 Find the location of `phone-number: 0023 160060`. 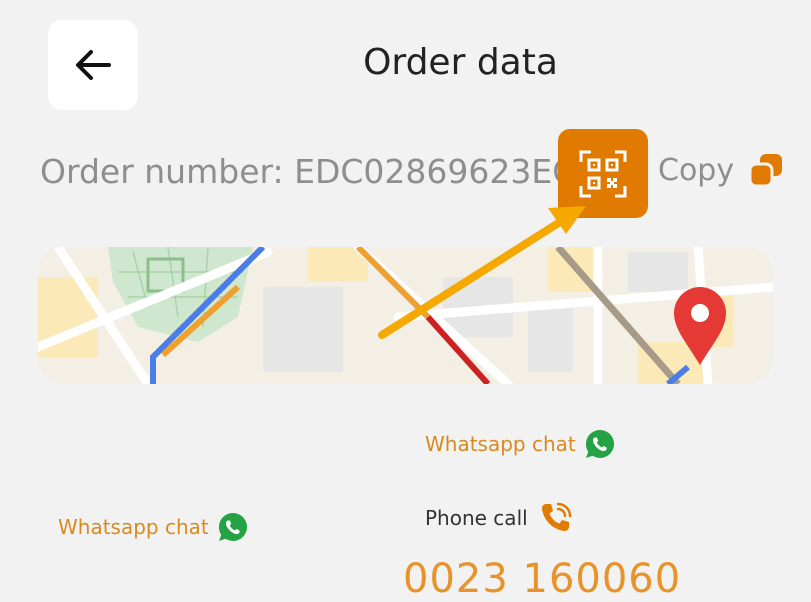

phone-number: 0023 160060 is located at coordinates (542, 579).